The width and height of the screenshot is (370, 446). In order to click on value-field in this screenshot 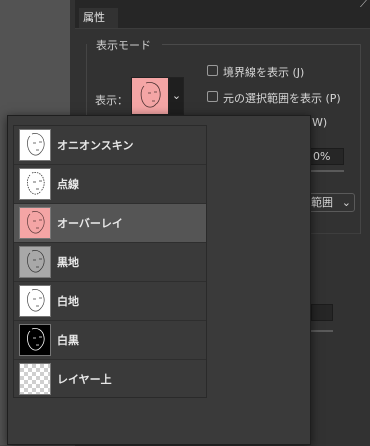, I will do `click(322, 312)`.